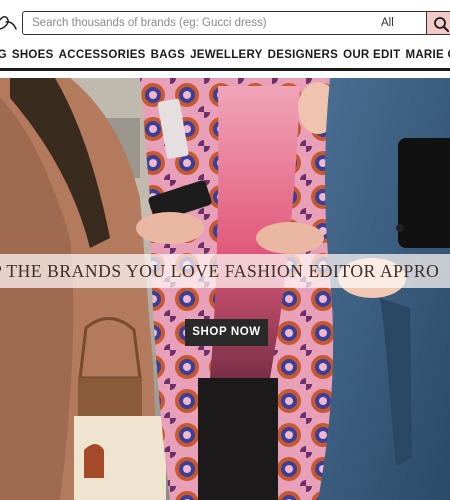  I want to click on search-category-select: All, so click(386, 23).